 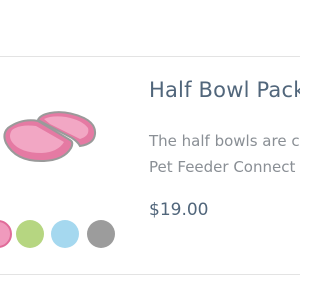 What do you see at coordinates (52, 137) in the screenshot?
I see `half-bowls-product-image` at bounding box center [52, 137].